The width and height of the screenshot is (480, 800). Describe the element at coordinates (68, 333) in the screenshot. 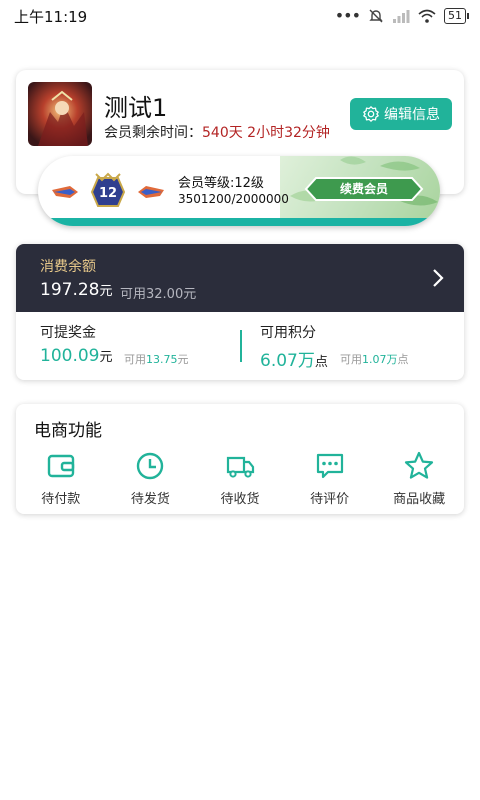

I see `bonus-label: 可提奖金` at that location.